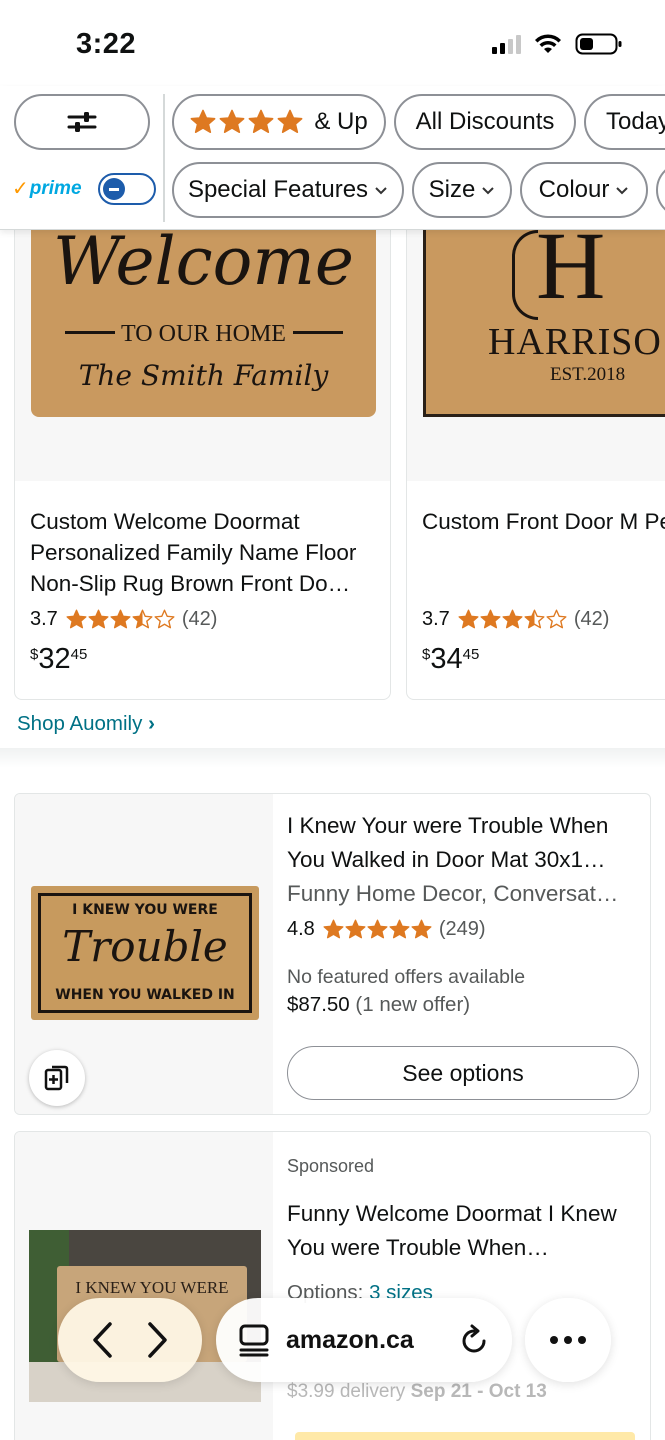 The width and height of the screenshot is (665, 1440). I want to click on compare-icon, so click(56, 1078).